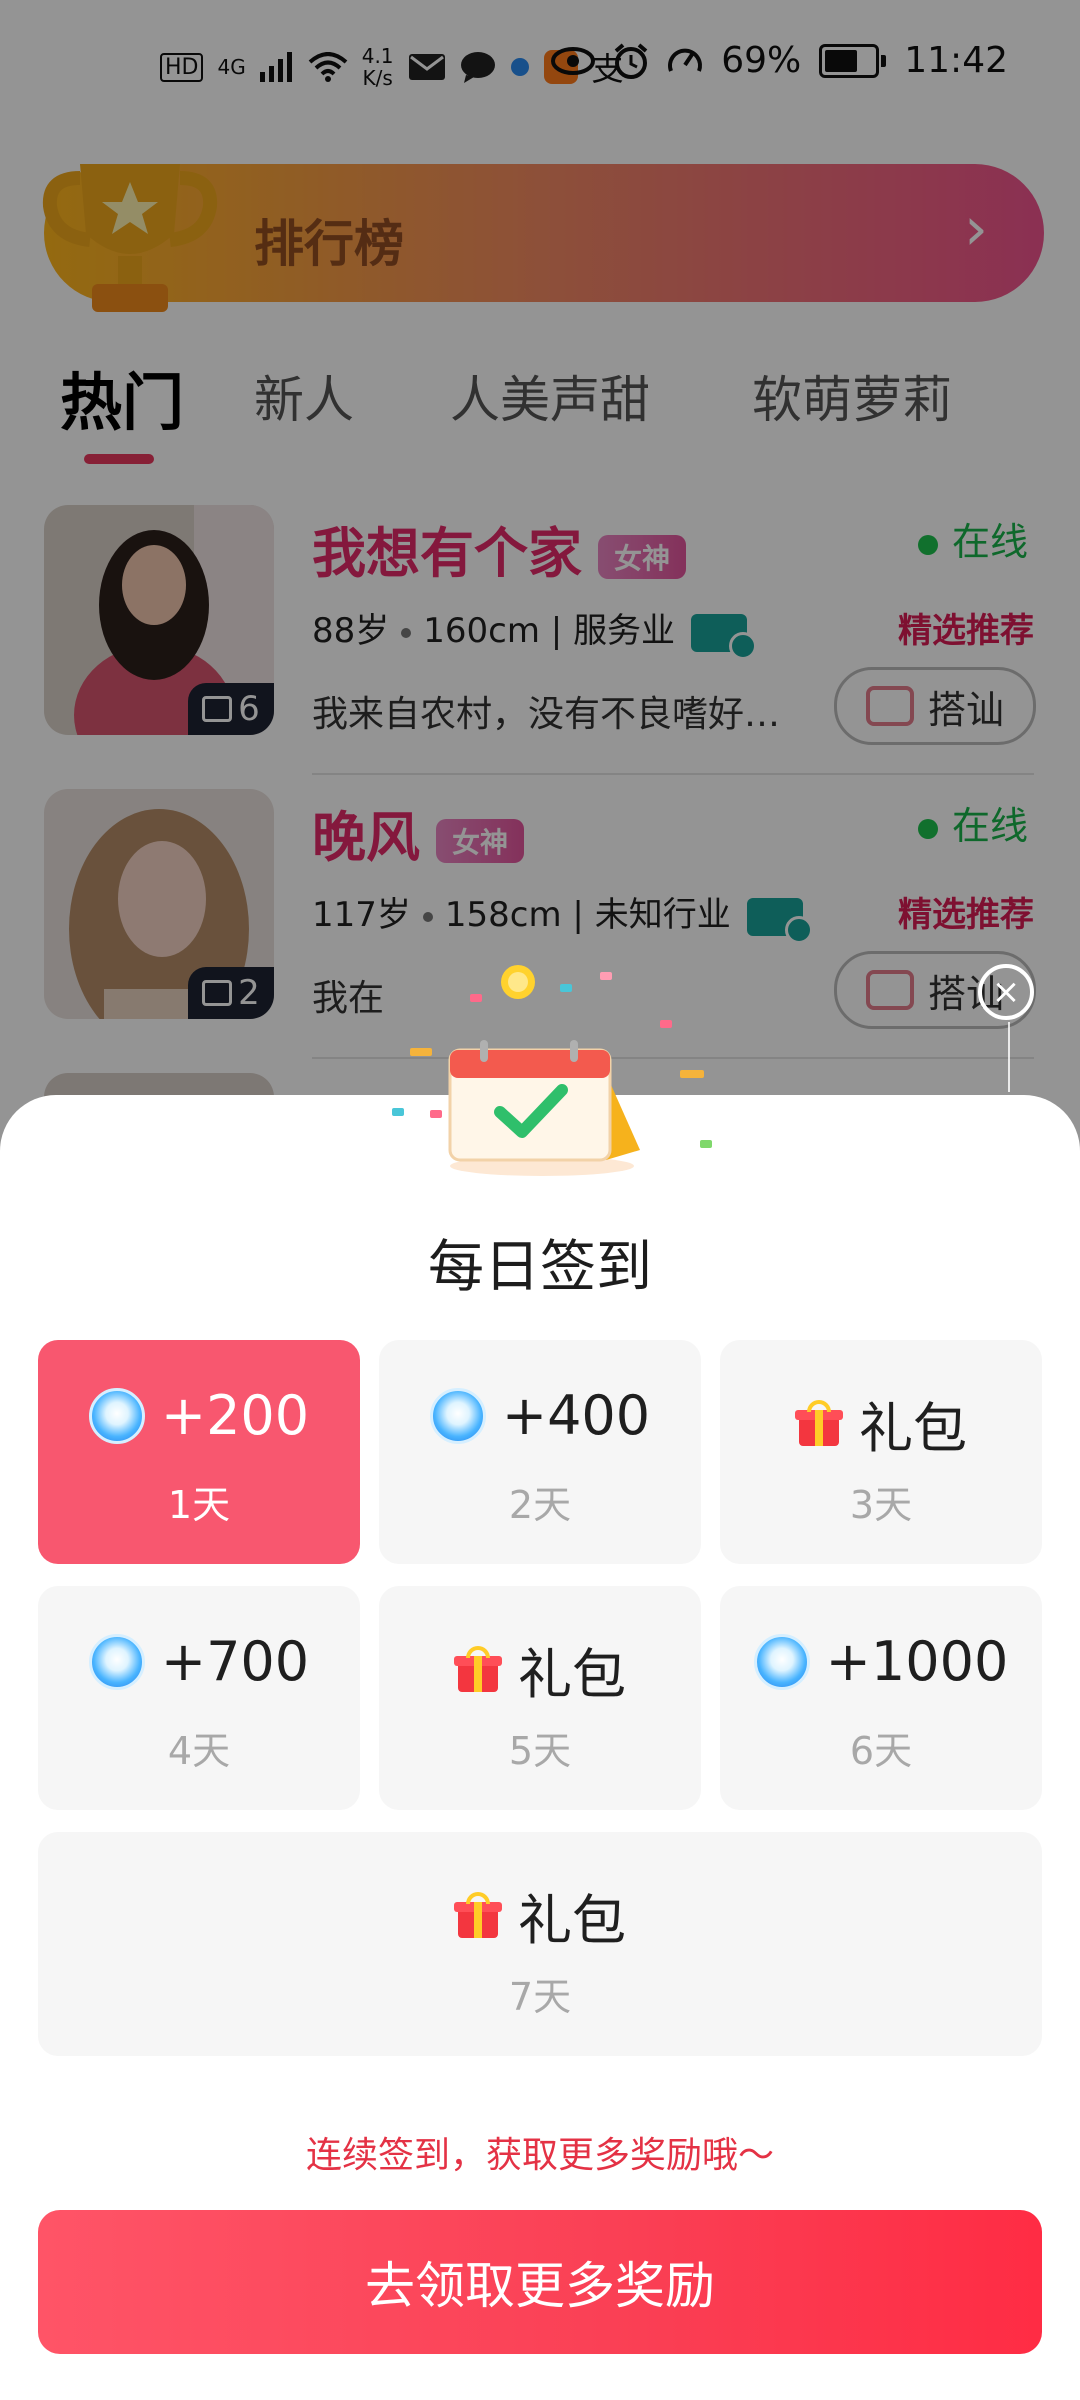 Image resolution: width=1080 pixels, height=2400 pixels. Describe the element at coordinates (881, 1751) in the screenshot. I see `day-label: 6天` at that location.